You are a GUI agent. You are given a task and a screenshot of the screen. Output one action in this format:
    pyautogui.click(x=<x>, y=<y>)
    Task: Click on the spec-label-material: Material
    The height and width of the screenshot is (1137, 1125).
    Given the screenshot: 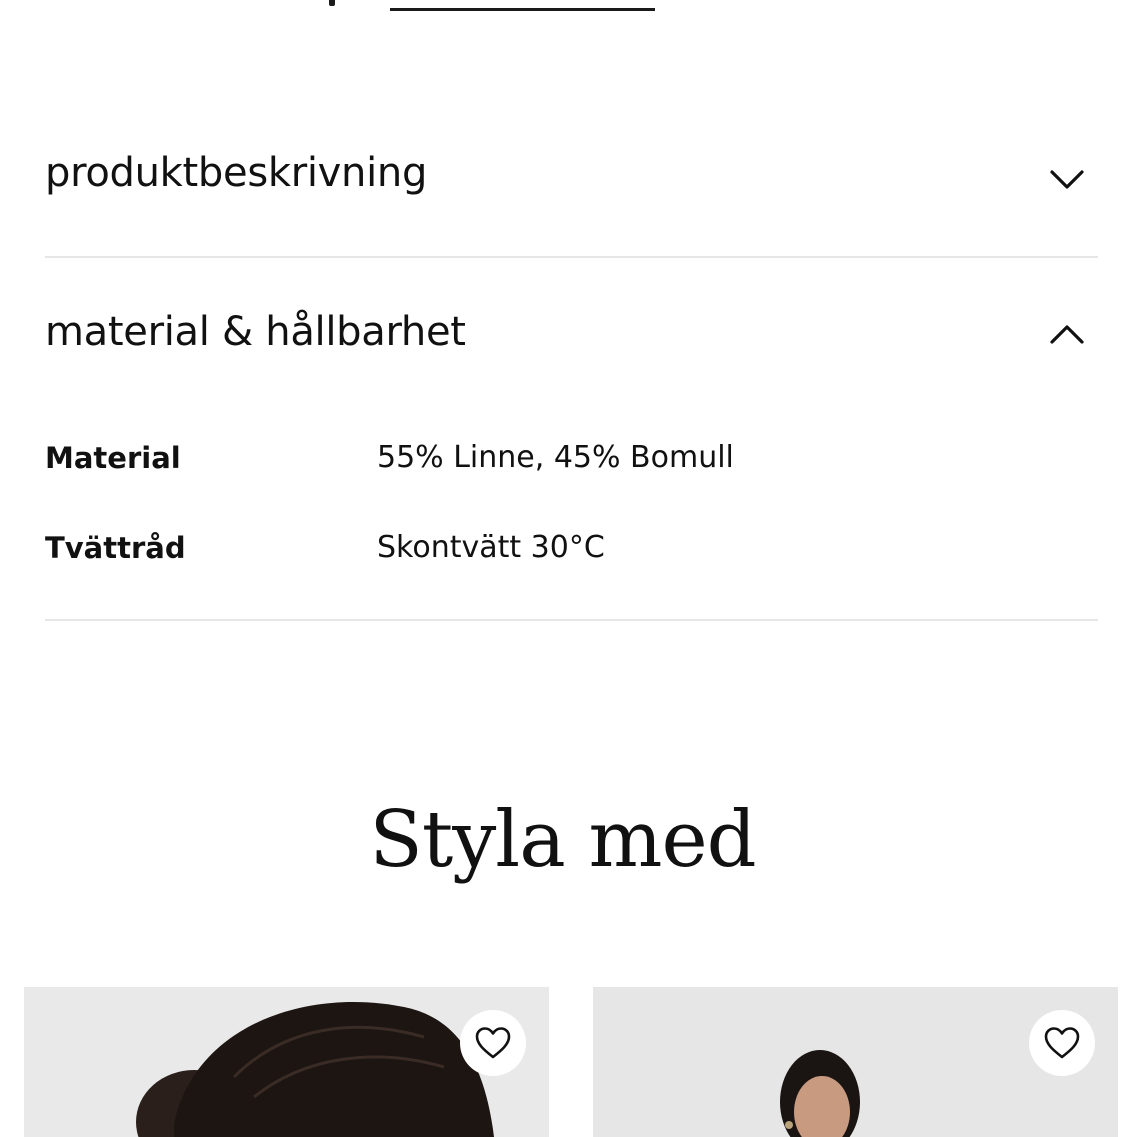 What is the action you would take?
    pyautogui.click(x=113, y=458)
    